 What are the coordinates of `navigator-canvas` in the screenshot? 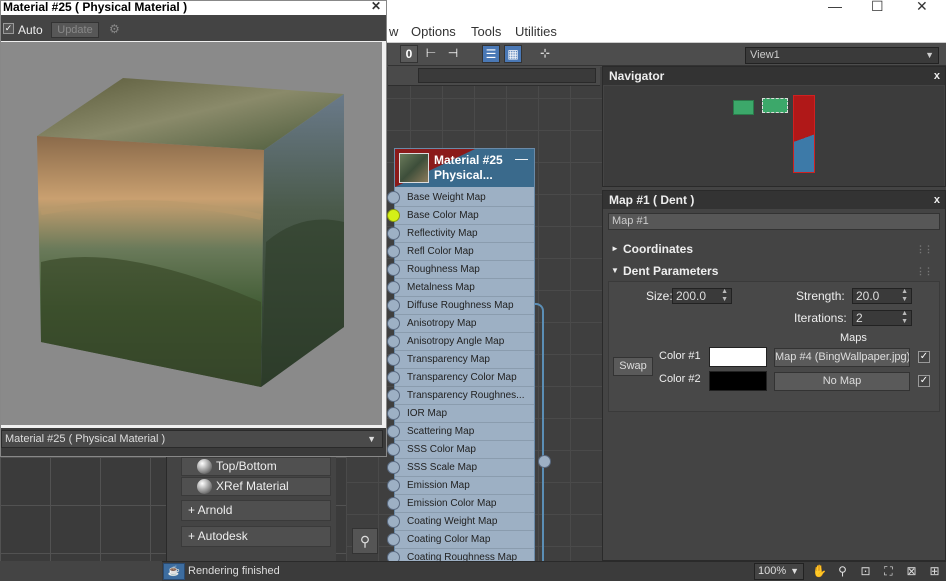 It's located at (774, 136).